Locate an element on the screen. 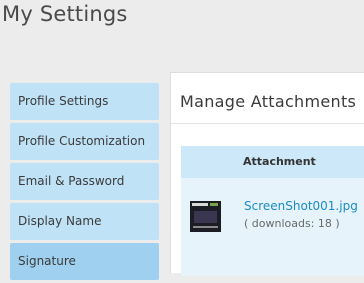 Image resolution: width=364 pixels, height=283 pixels. panel-divider is located at coordinates (267, 123).